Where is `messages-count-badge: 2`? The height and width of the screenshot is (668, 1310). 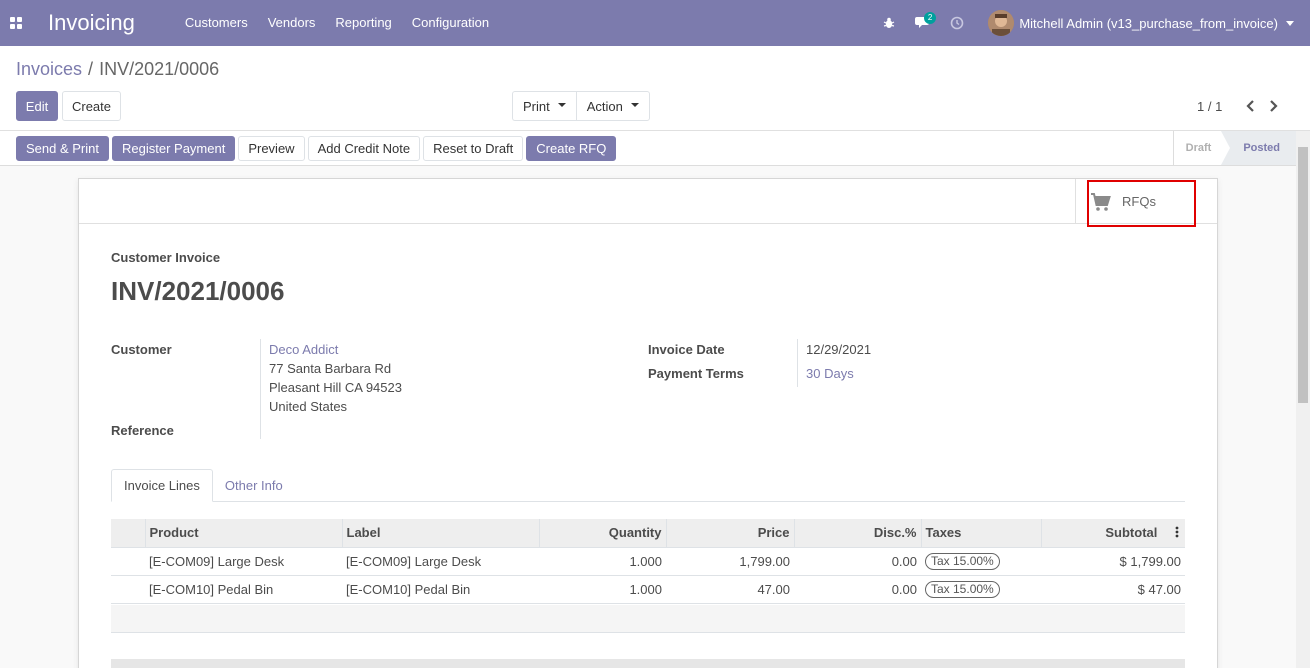
messages-count-badge: 2 is located at coordinates (930, 18).